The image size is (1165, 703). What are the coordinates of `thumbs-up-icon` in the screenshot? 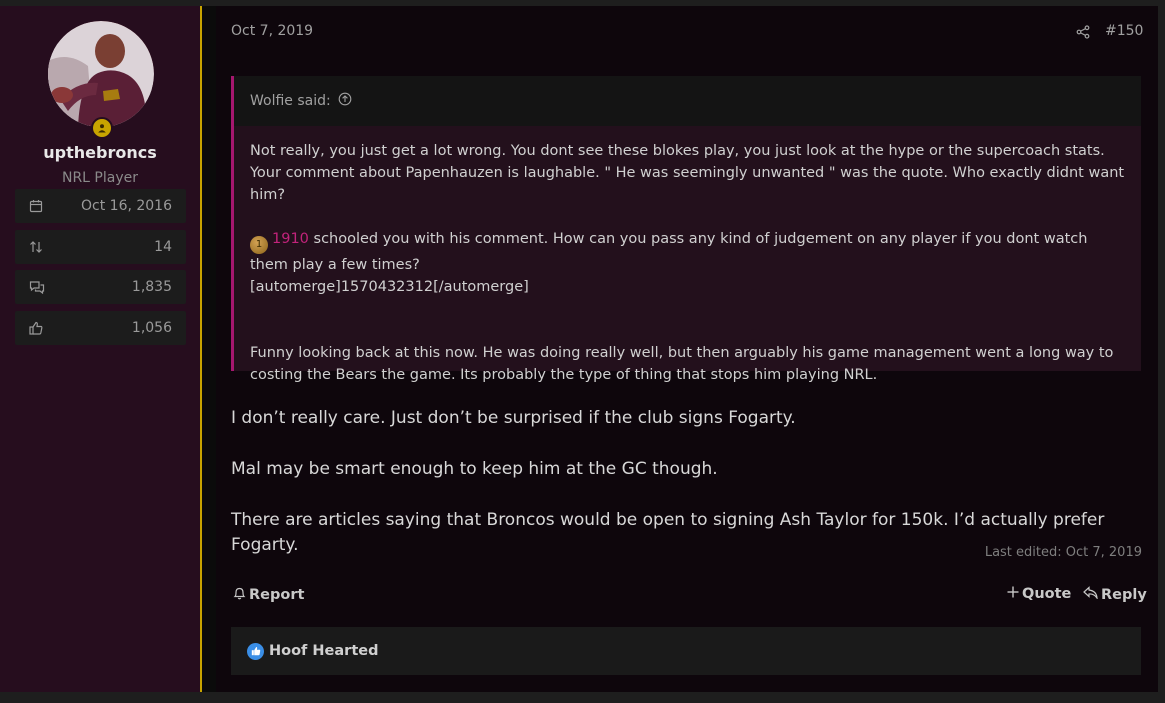 It's located at (36, 328).